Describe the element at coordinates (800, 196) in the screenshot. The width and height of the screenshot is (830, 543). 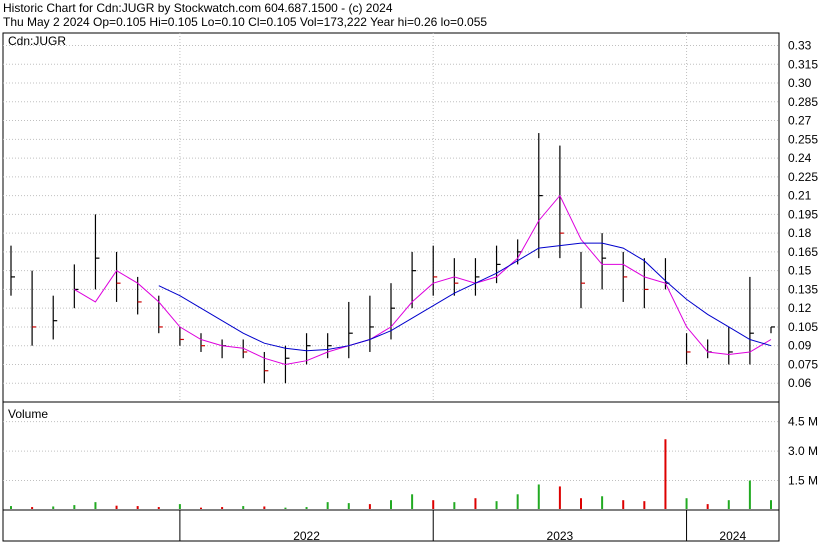
I see `price-tick-label: 0.21` at that location.